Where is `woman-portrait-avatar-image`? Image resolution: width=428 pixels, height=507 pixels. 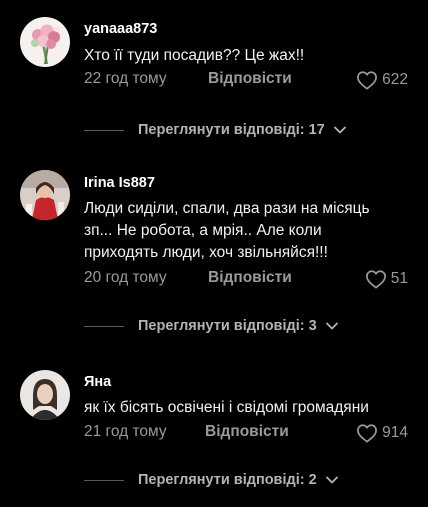 woman-portrait-avatar-image is located at coordinates (45, 395).